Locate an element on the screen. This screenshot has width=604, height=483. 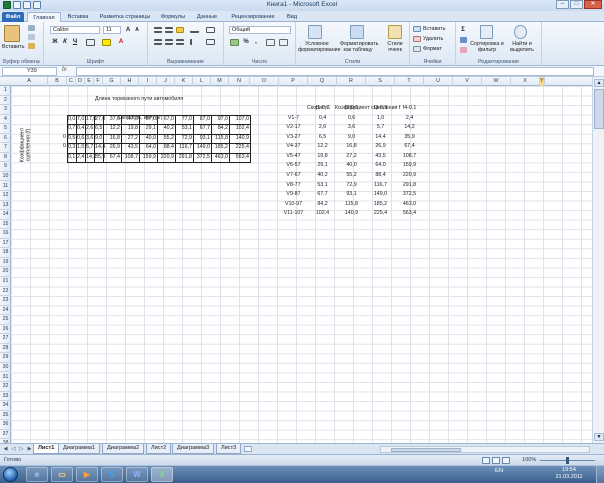
clear-icon is located at coordinates (463, 50).